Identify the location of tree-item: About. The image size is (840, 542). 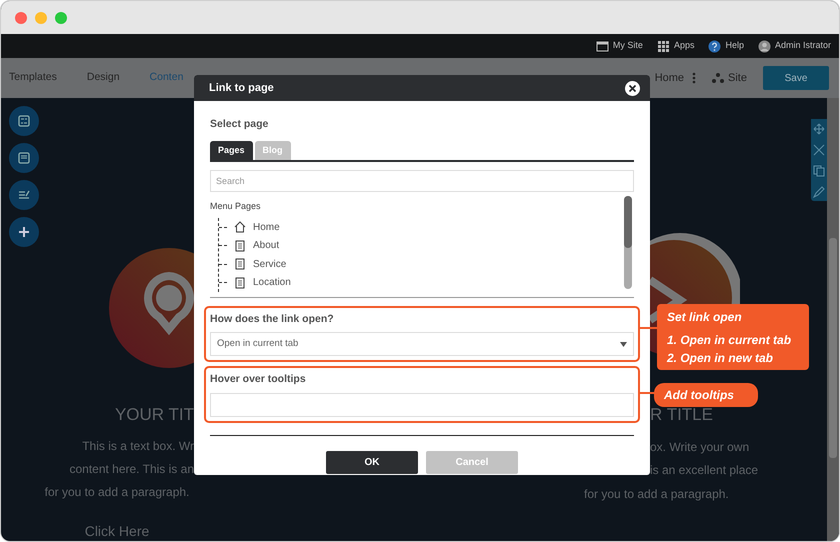
(266, 245).